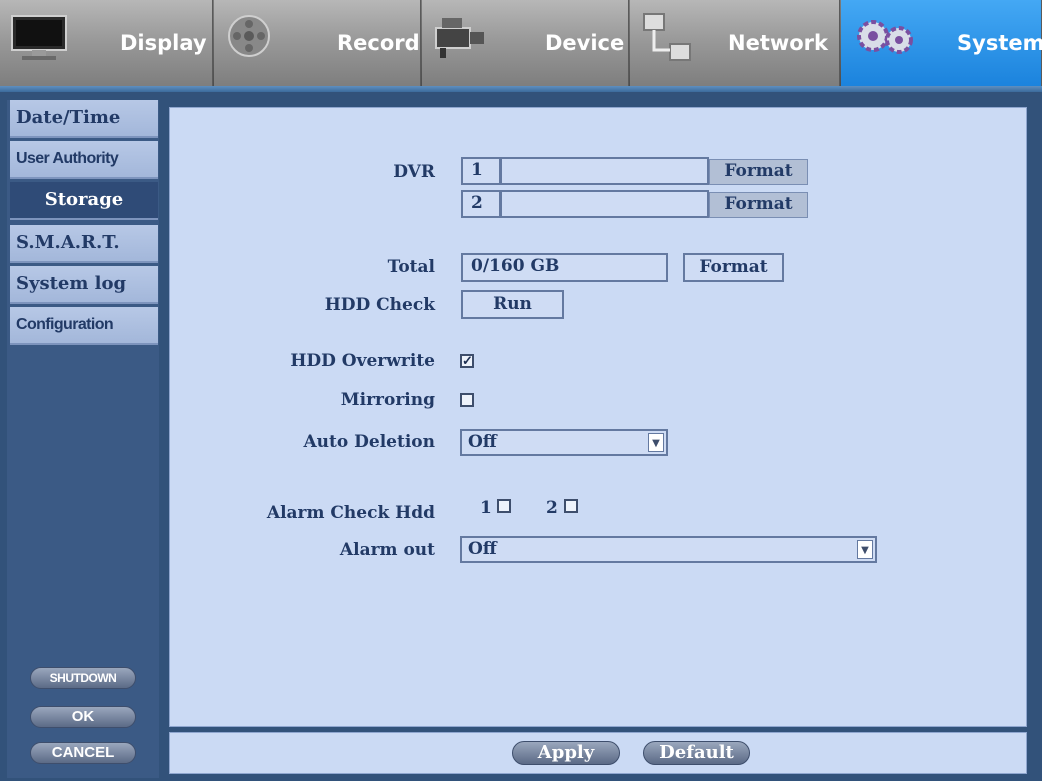 The height and width of the screenshot is (781, 1042). Describe the element at coordinates (163, 43) in the screenshot. I see `tab-display-label: Display` at that location.